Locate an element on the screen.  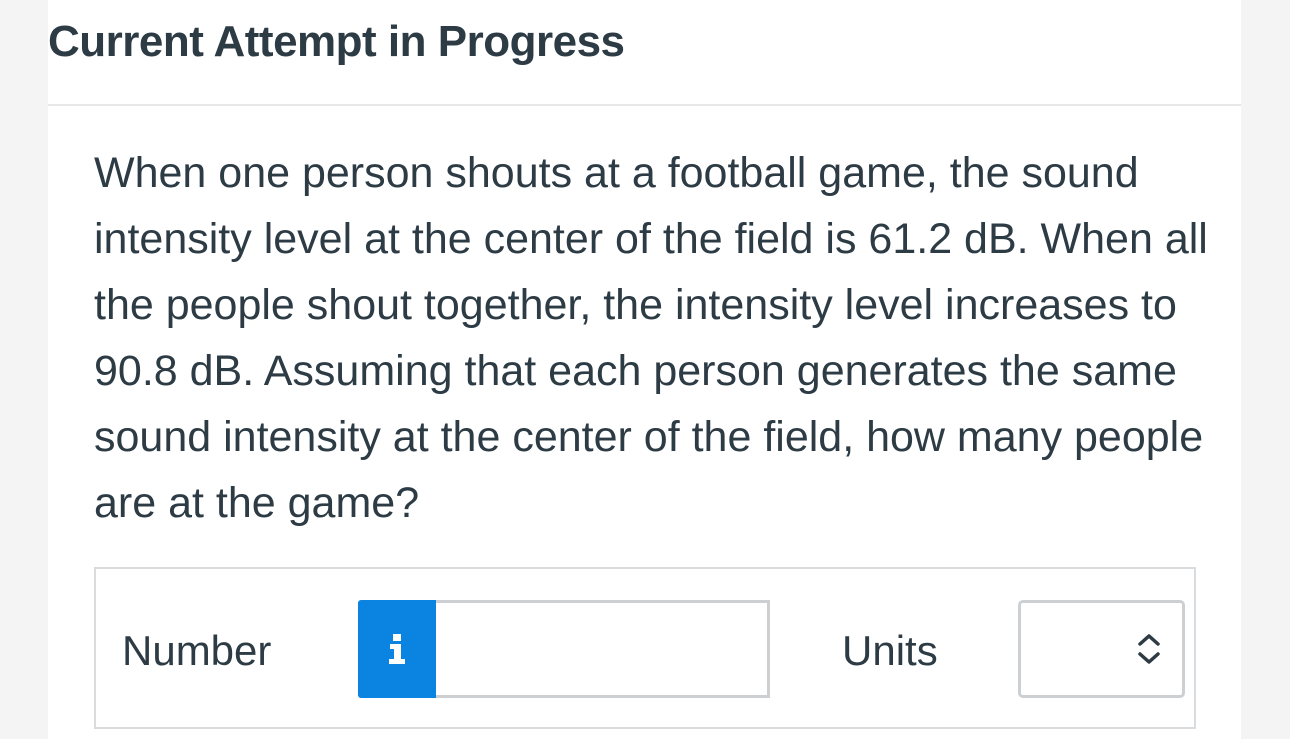
attempt-header: Current Attempt in Progress is located at coordinates (644, 53).